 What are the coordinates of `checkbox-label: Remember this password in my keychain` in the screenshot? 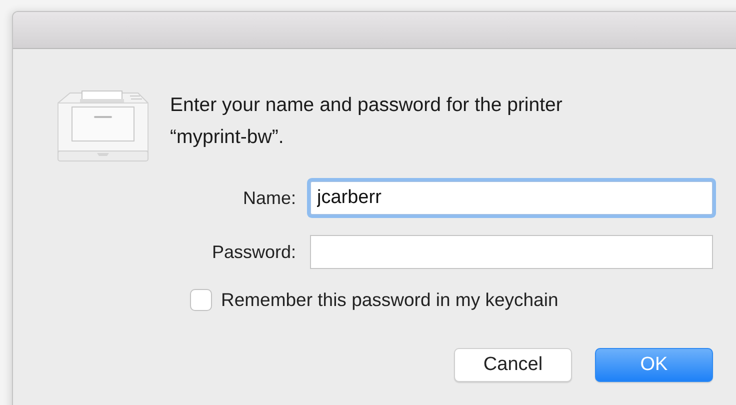 It's located at (389, 300).